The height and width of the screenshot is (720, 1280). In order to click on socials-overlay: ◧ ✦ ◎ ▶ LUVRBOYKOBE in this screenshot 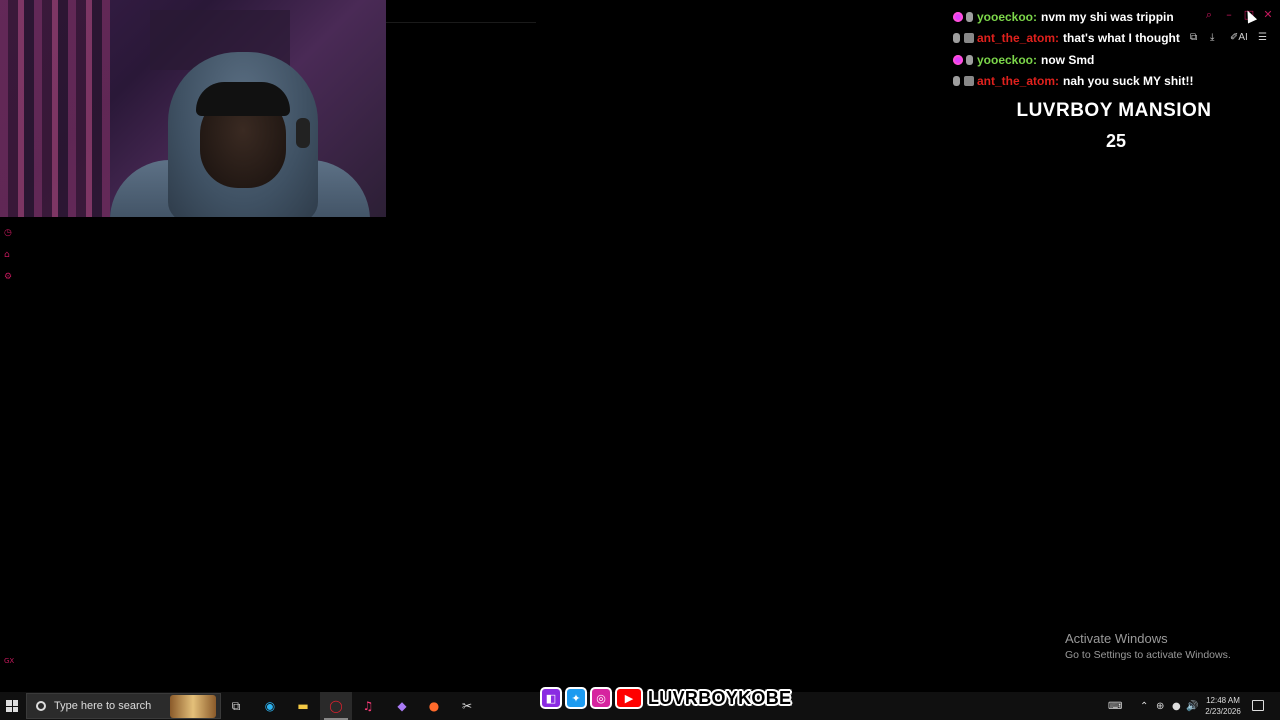, I will do `click(665, 698)`.